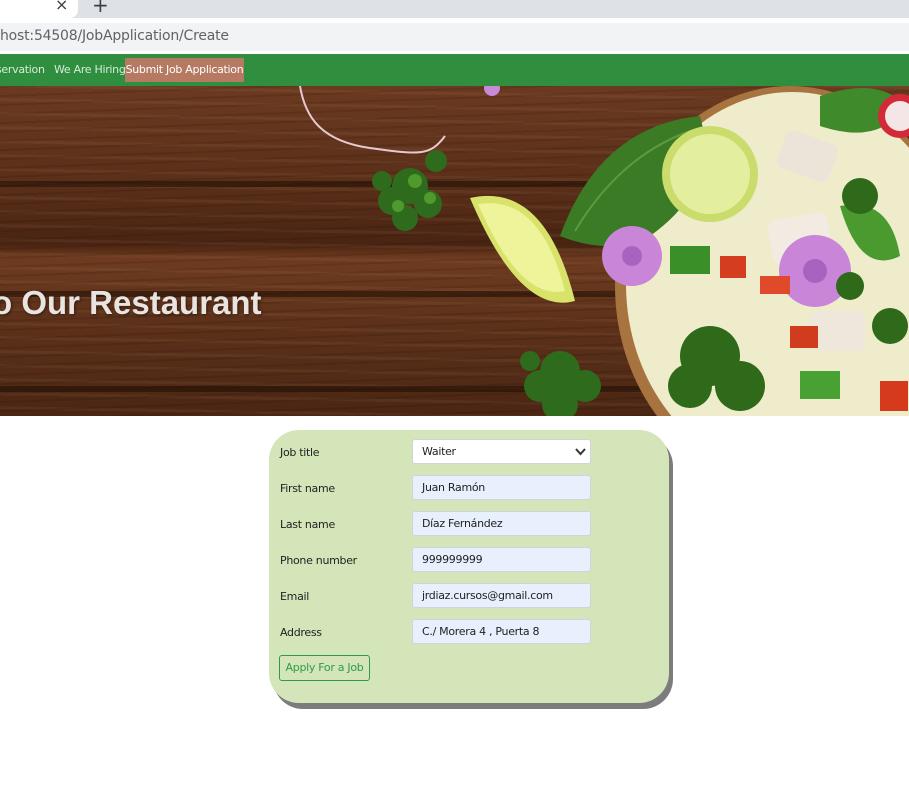 The width and height of the screenshot is (909, 807). I want to click on email-label: Email, so click(295, 596).